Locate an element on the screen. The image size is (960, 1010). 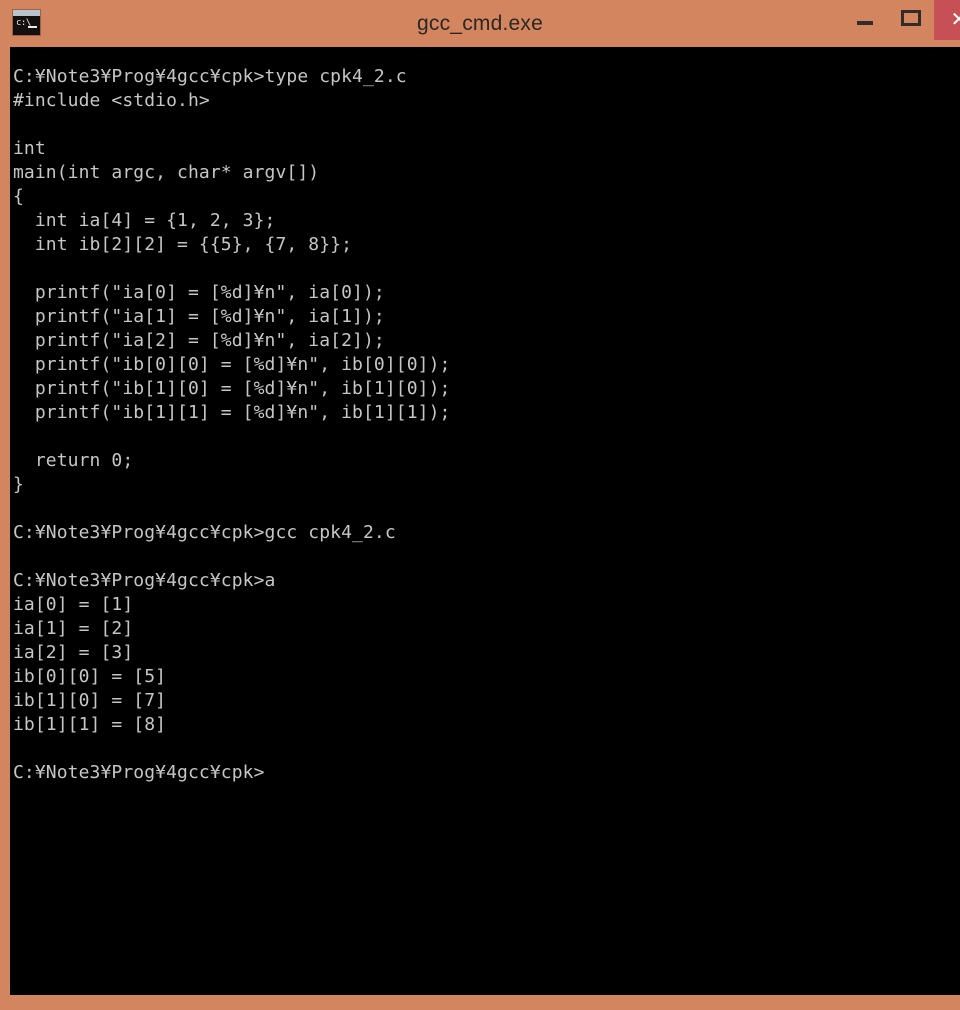
close-button: ✕ is located at coordinates (947, 20).